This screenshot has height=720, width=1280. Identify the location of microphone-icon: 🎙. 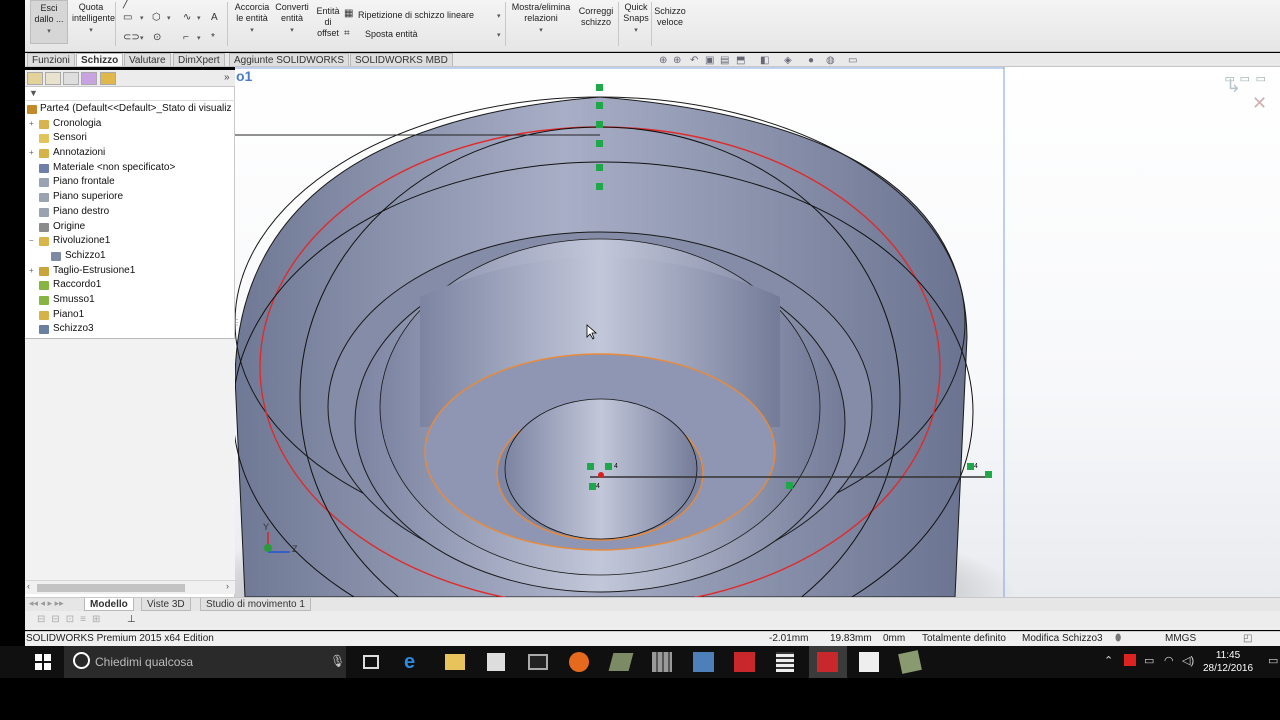
(337, 661).